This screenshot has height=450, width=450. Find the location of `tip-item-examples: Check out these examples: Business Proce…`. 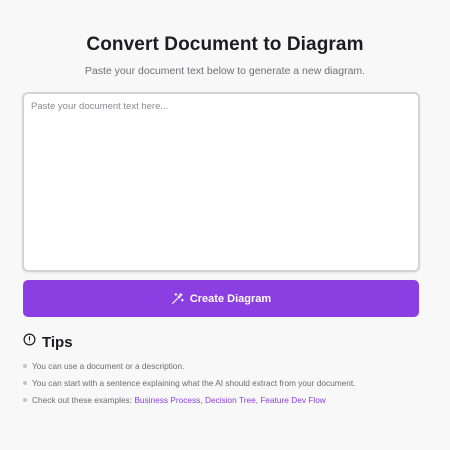

tip-item-examples: Check out these examples: Business Proce… is located at coordinates (189, 402).